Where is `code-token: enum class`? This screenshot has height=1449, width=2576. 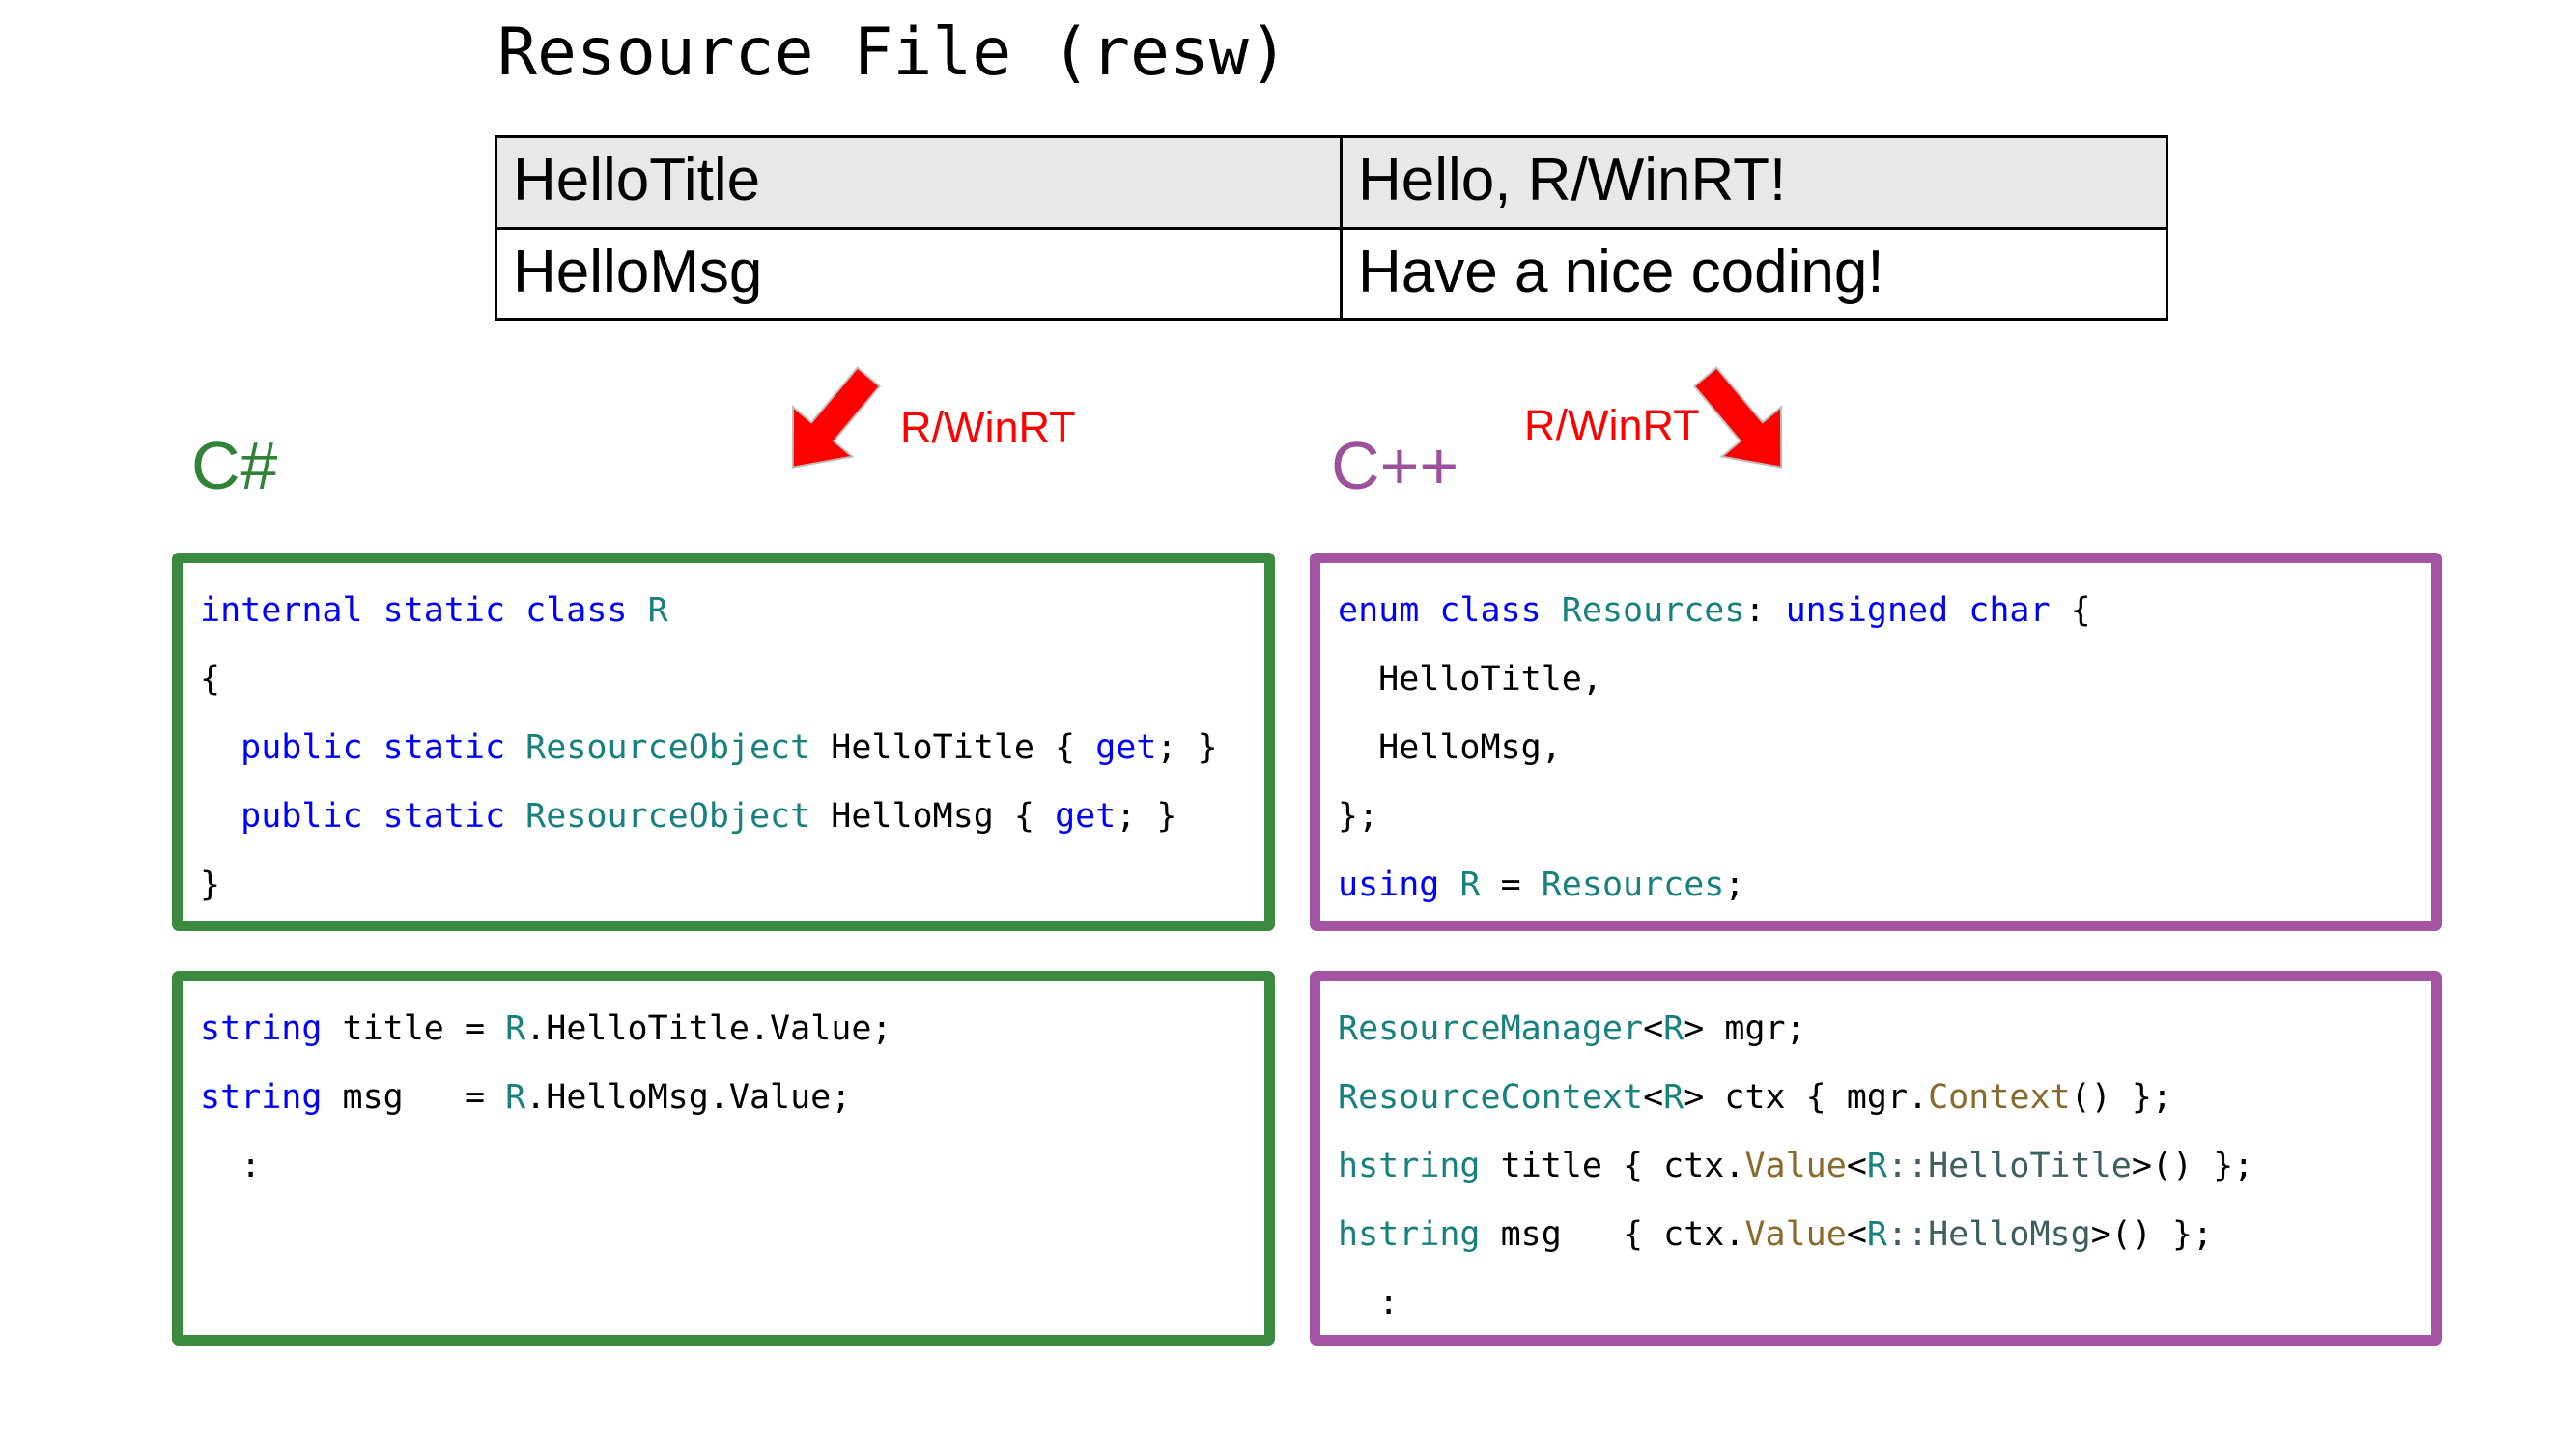 code-token: enum class is located at coordinates (1450, 610).